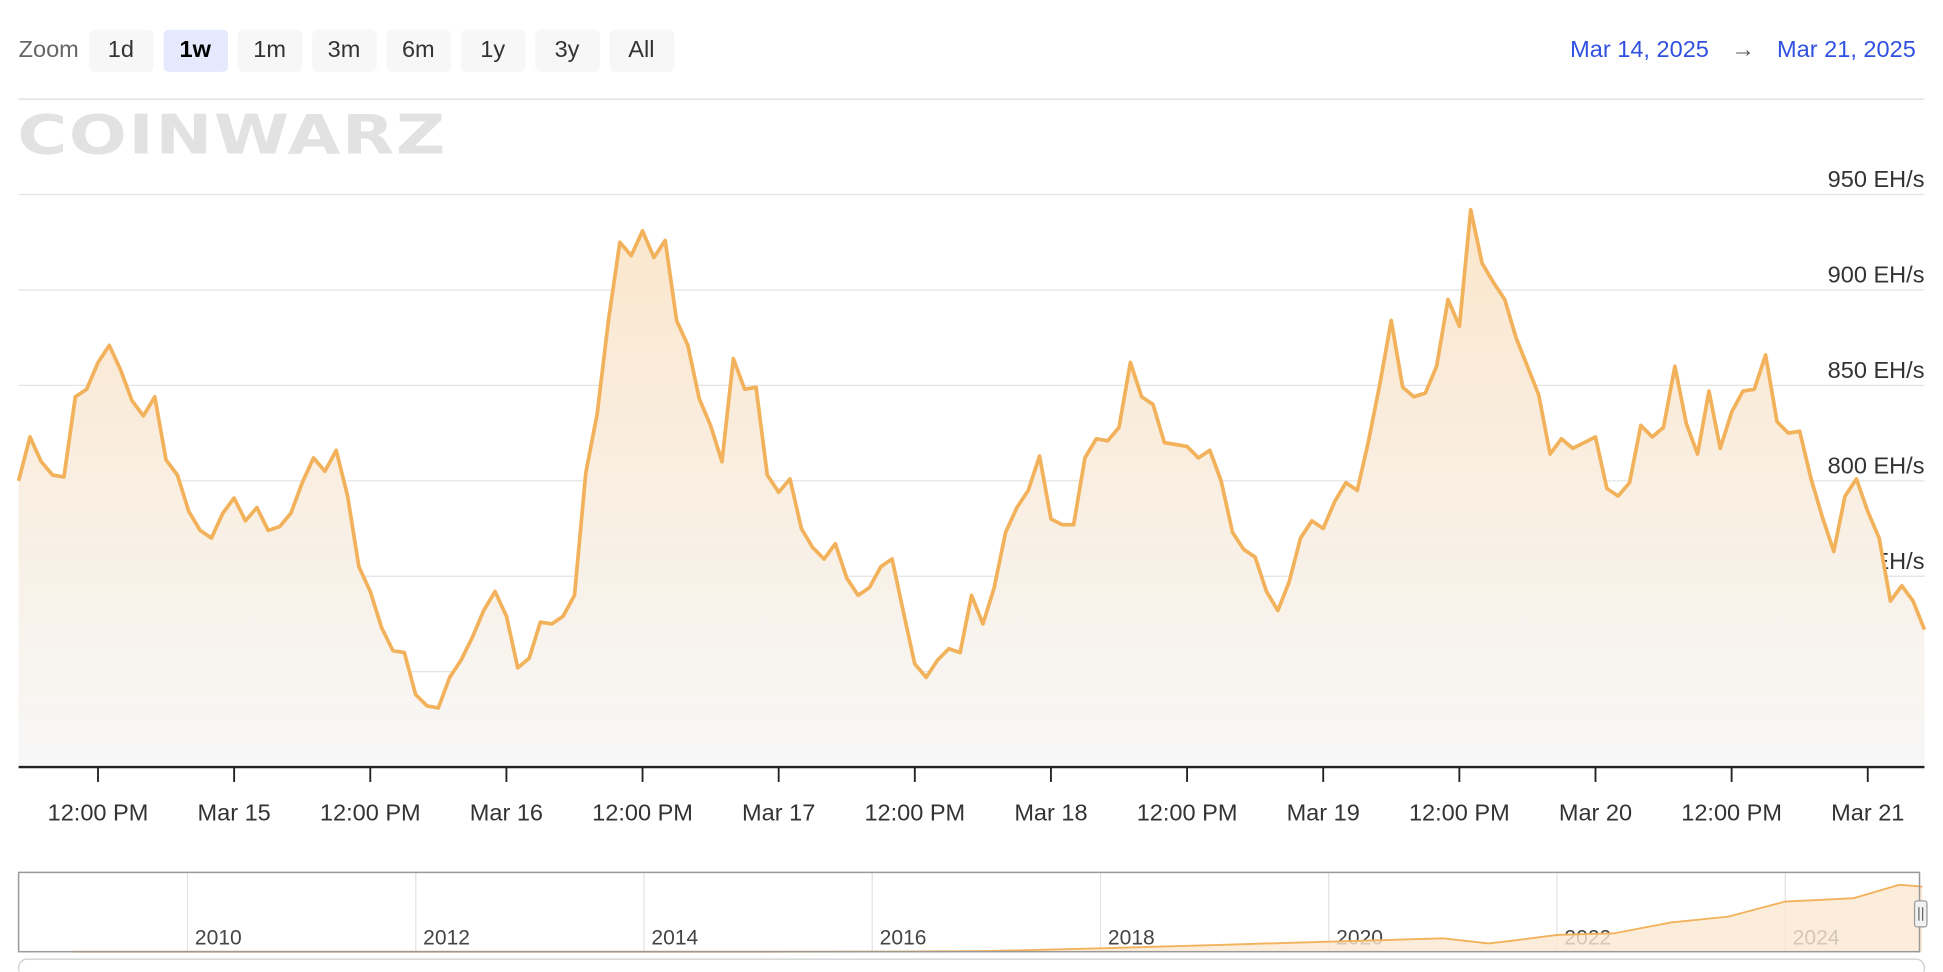  I want to click on y-tick-label: 950 EH/s, so click(1876, 179).